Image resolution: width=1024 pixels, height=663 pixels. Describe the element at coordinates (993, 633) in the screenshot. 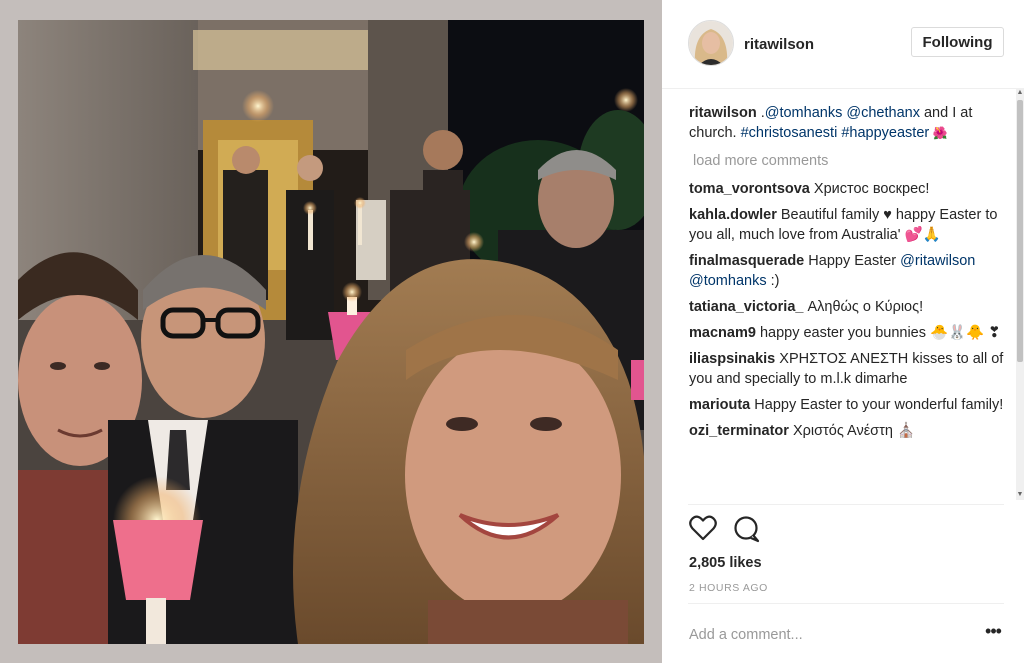

I see `more-options-icon: •••` at that location.